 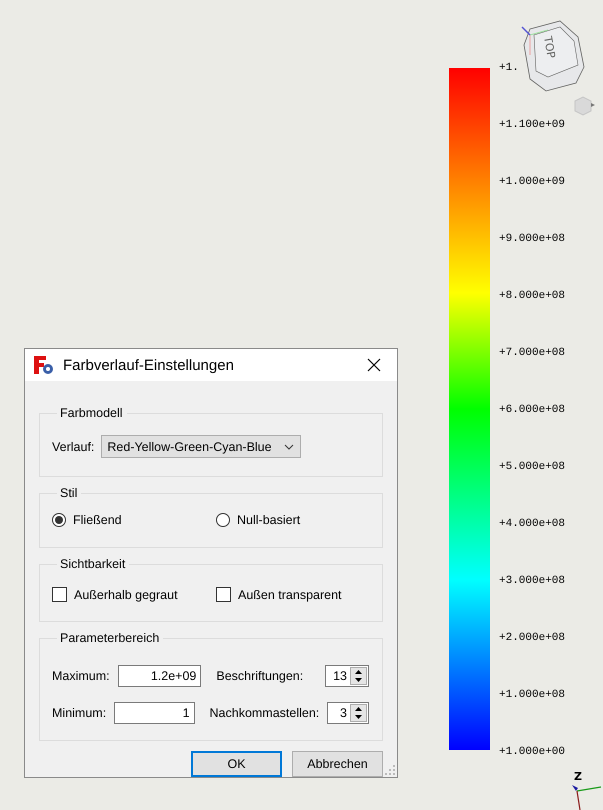 I want to click on number-field: 1, so click(x=154, y=713).